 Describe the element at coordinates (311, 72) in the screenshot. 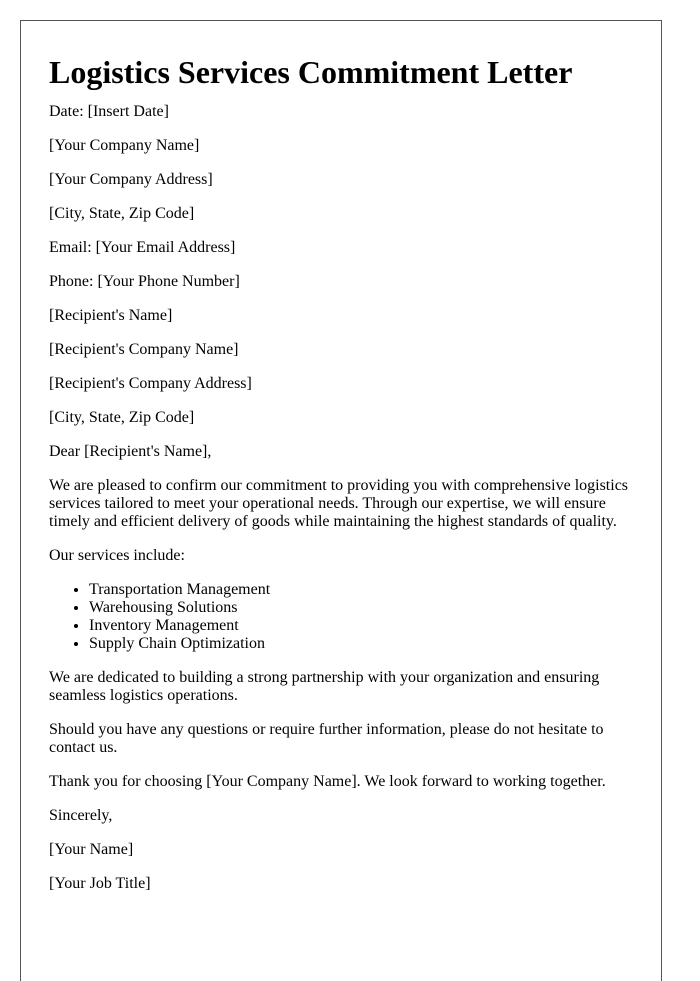

I see `letter-title: Logistics Services Commitment Letter` at that location.